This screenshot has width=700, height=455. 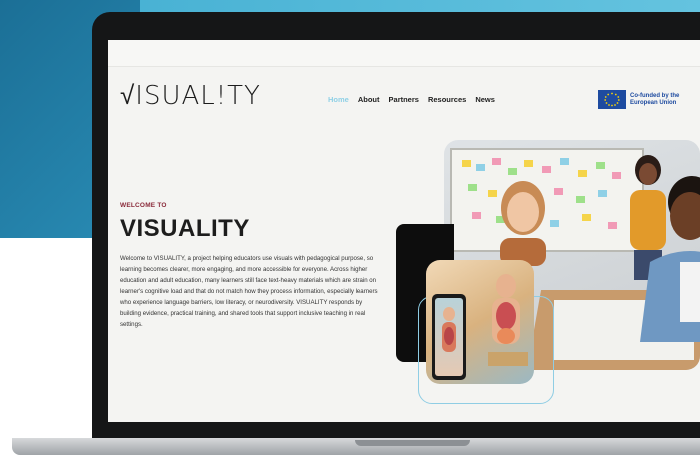 What do you see at coordinates (485, 99) in the screenshot?
I see `nav-item-news: News` at bounding box center [485, 99].